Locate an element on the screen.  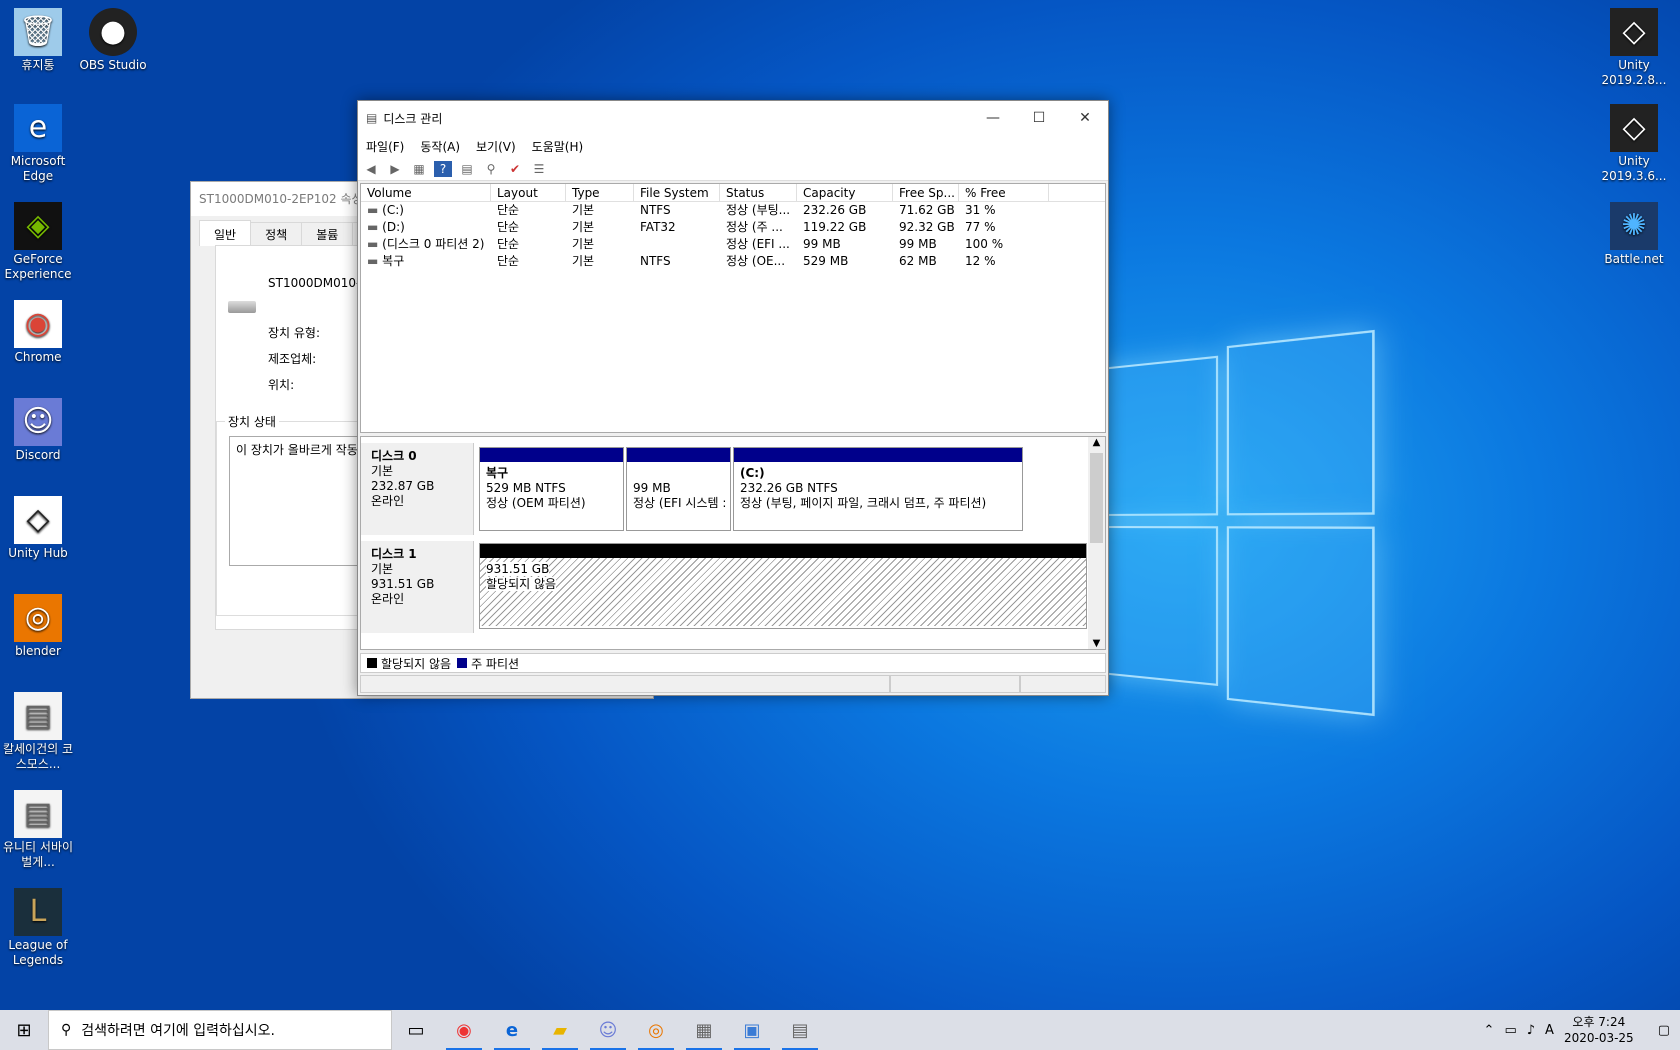
windows-wallpaper-logo is located at coordinates (1237, 523).